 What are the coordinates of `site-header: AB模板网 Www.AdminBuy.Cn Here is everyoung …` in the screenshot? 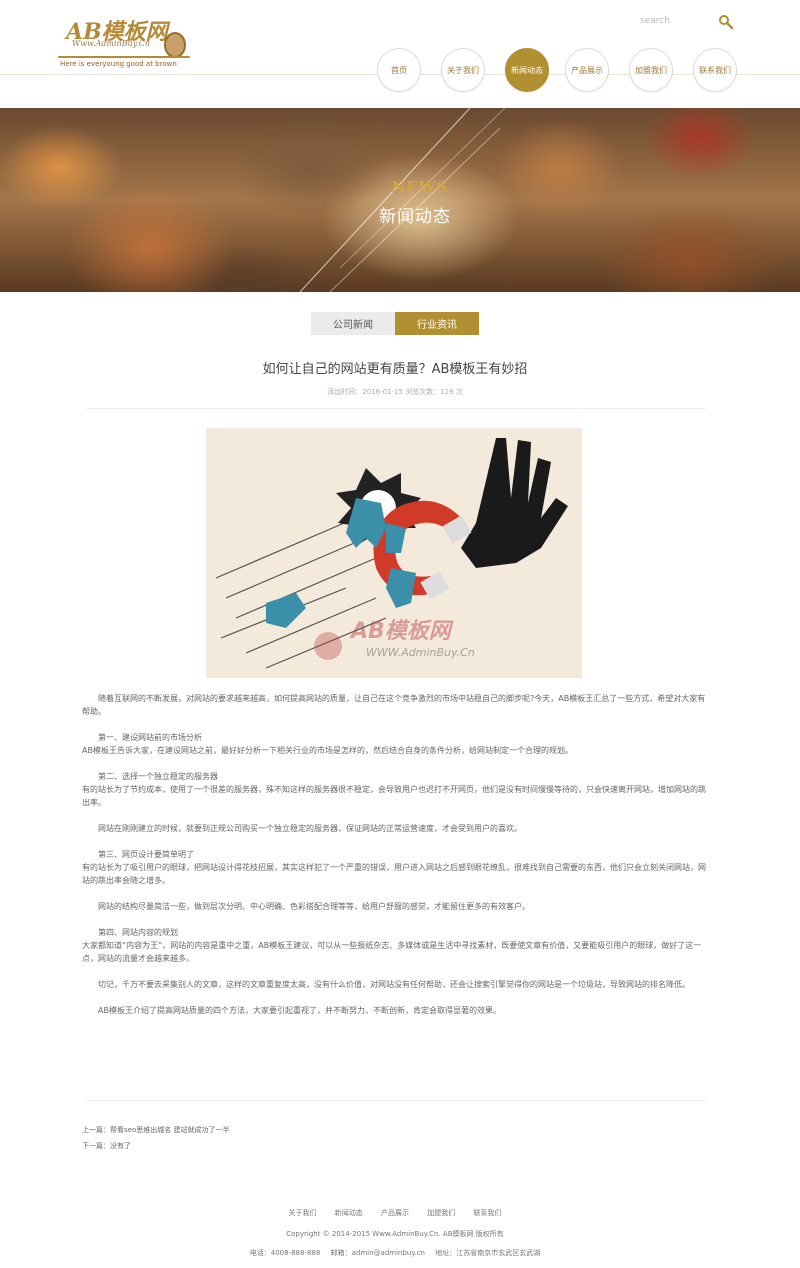 It's located at (400, 54).